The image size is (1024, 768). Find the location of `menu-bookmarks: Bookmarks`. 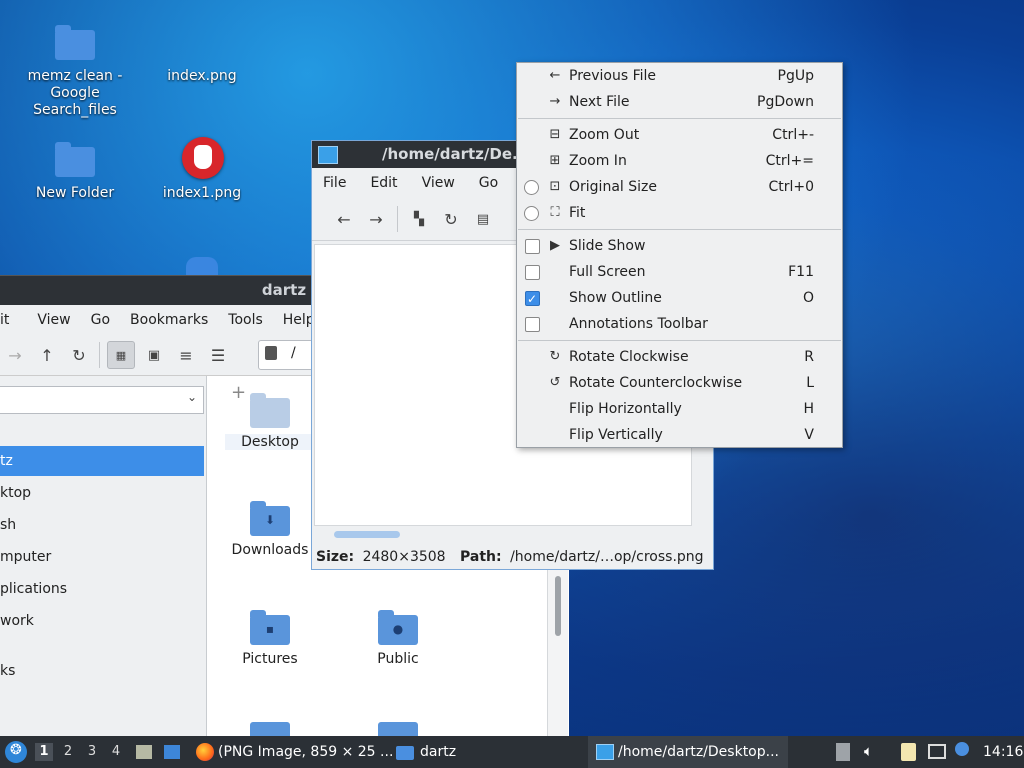

menu-bookmarks: Bookmarks is located at coordinates (169, 320).